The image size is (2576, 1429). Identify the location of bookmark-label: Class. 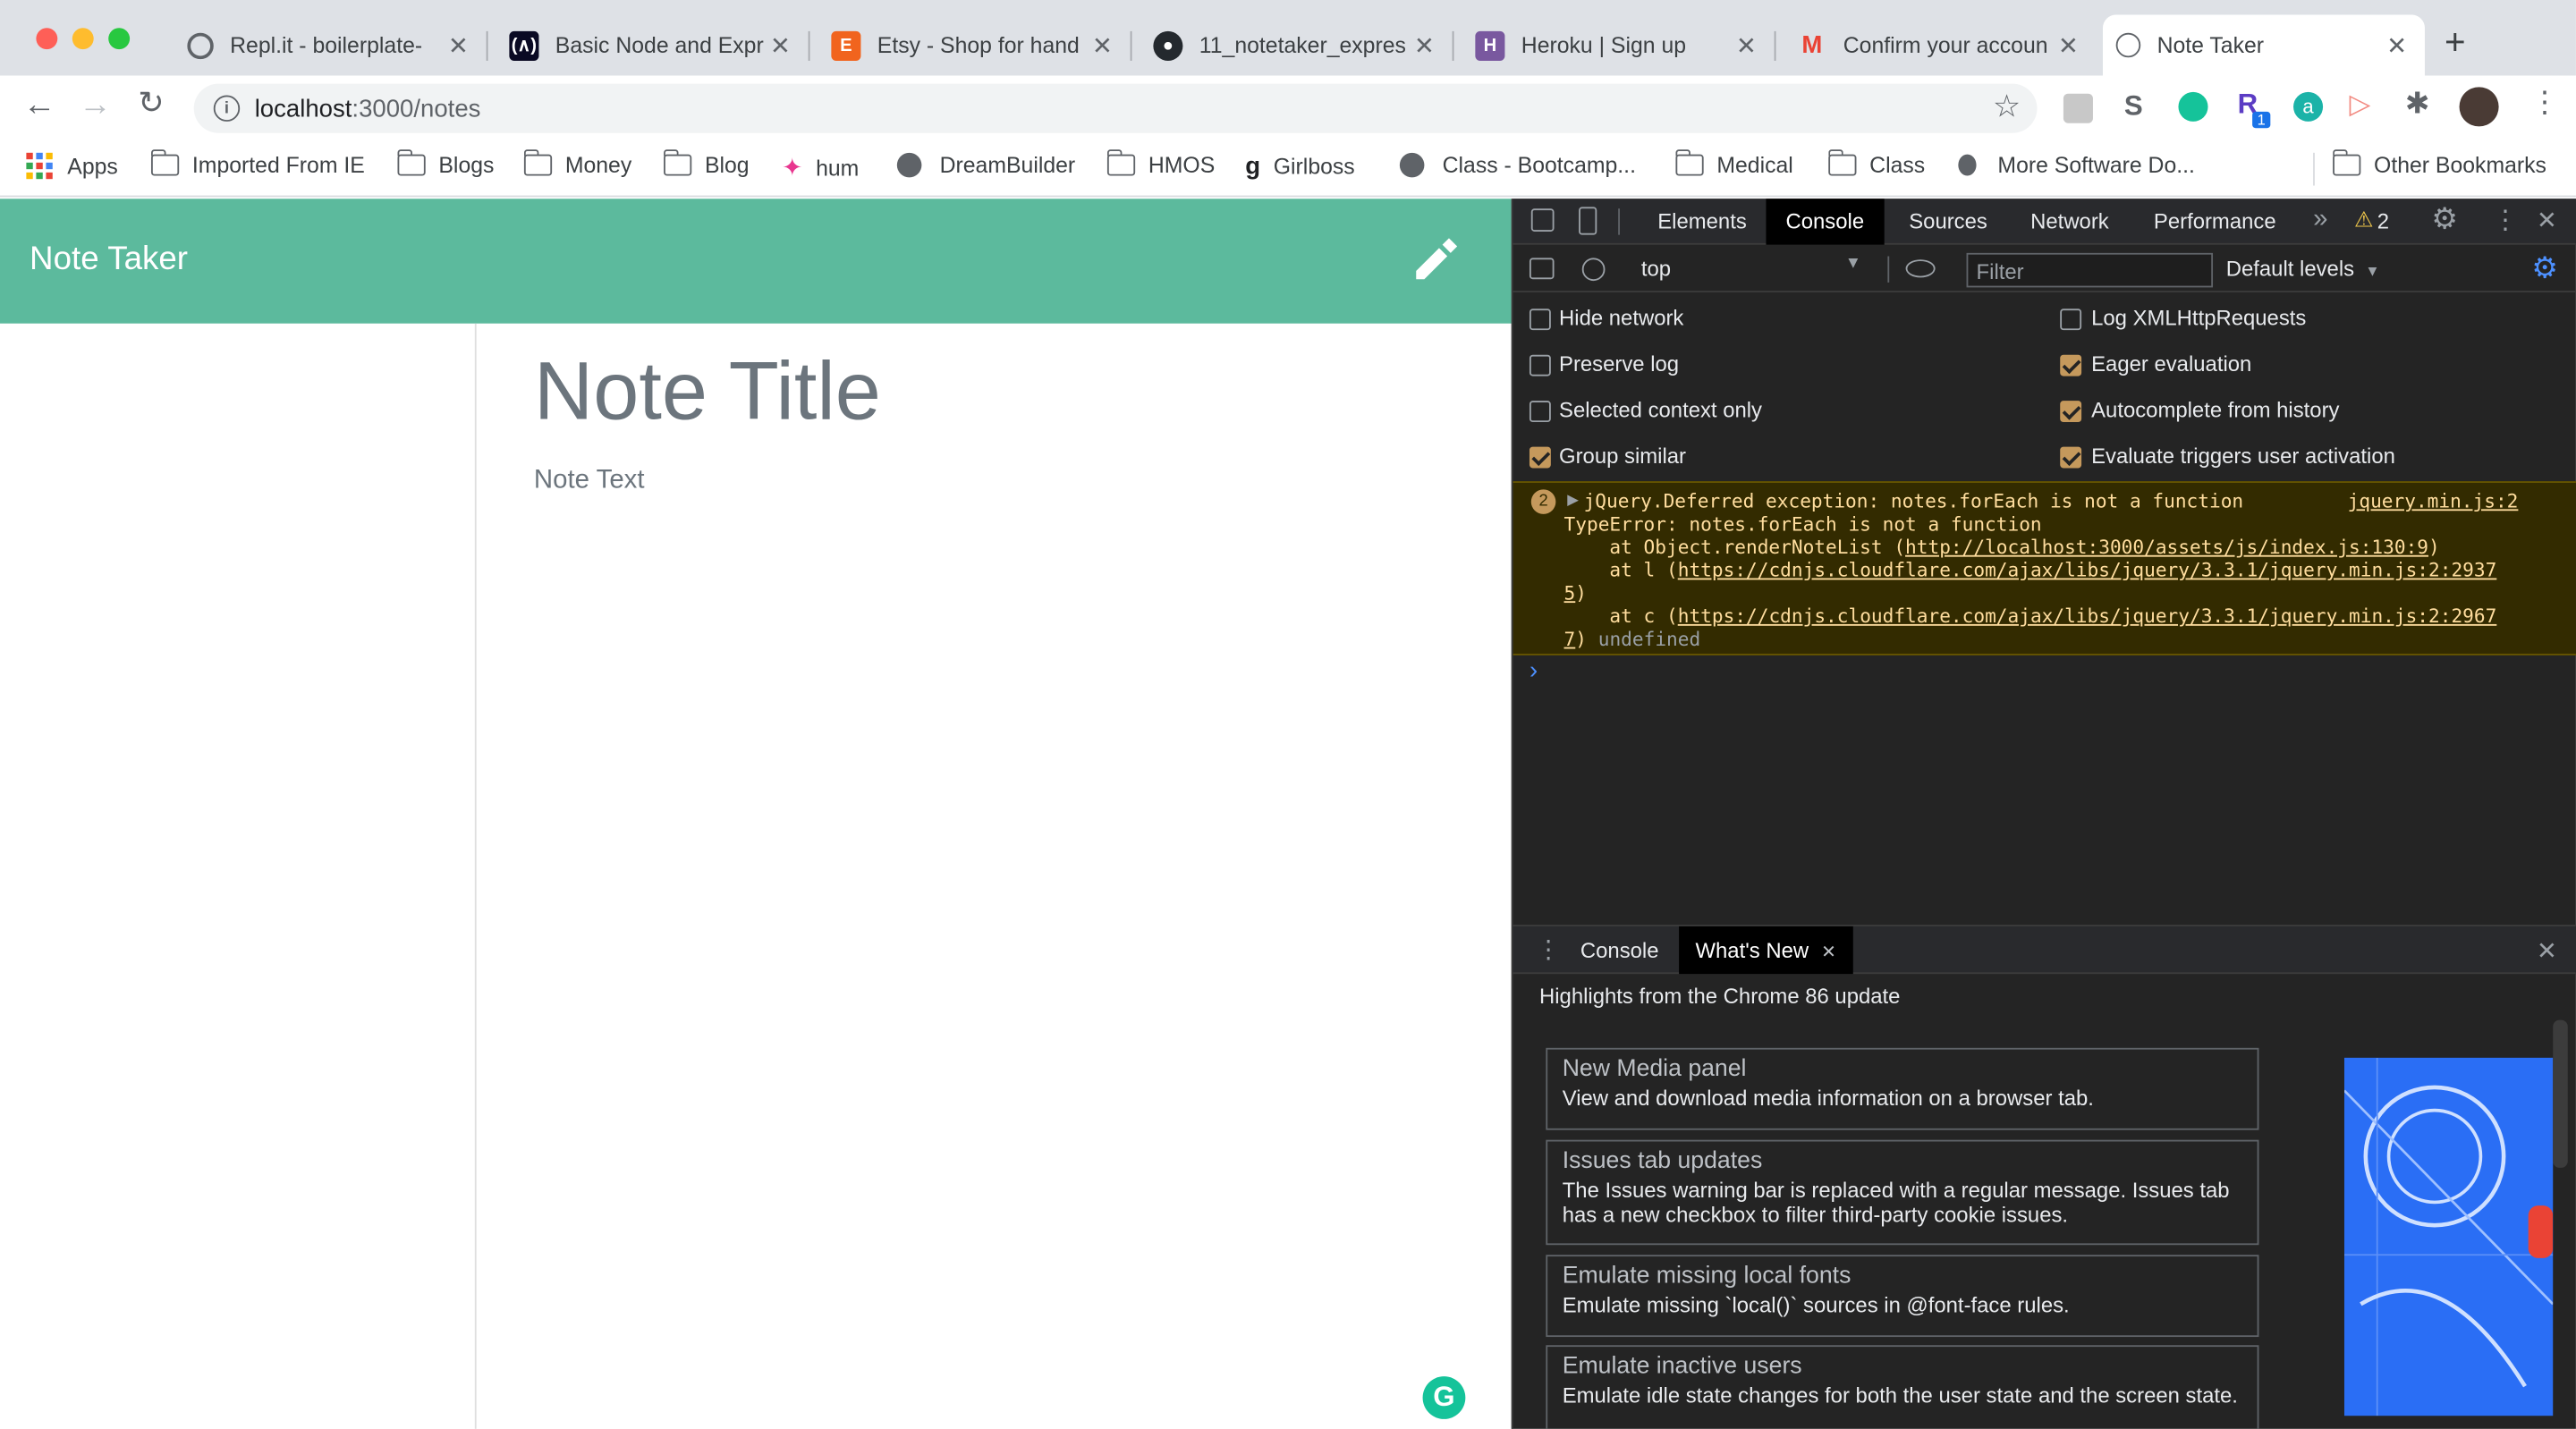
(1897, 165).